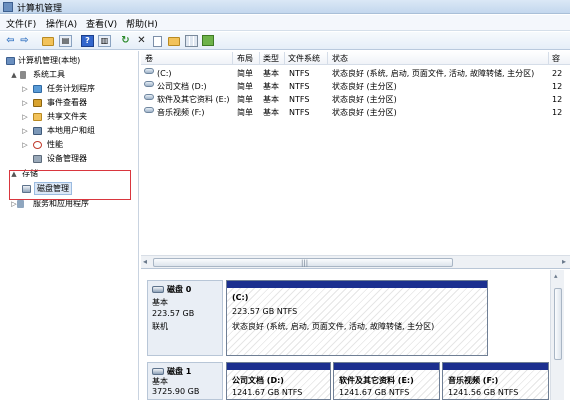 The height and width of the screenshot is (400, 570). I want to click on help-icon: ?, so click(87, 41).